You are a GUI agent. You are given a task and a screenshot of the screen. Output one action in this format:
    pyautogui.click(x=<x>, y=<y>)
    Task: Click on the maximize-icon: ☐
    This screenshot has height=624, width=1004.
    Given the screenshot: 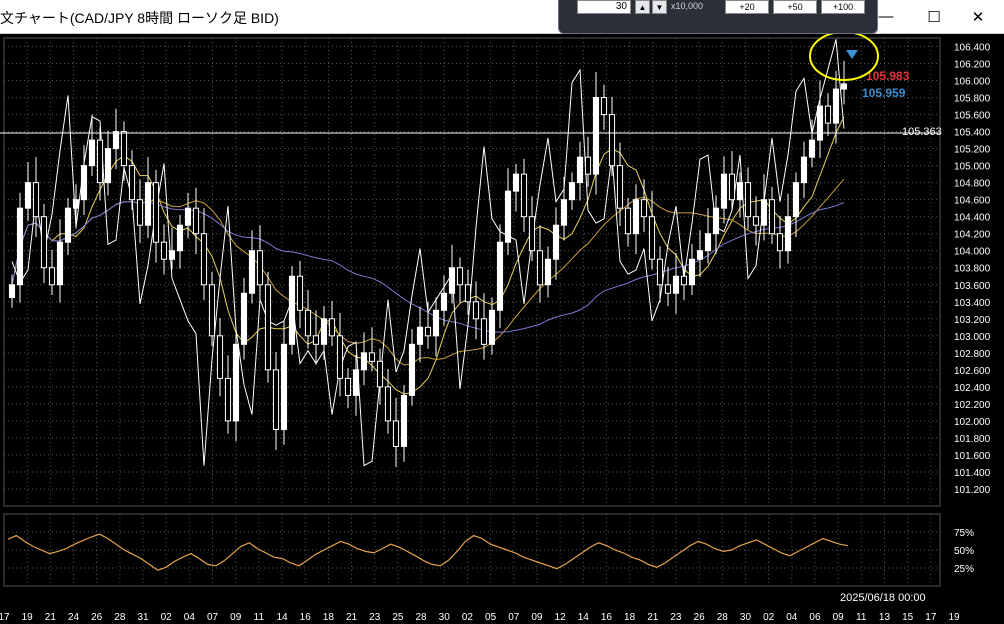 What is the action you would take?
    pyautogui.click(x=934, y=17)
    